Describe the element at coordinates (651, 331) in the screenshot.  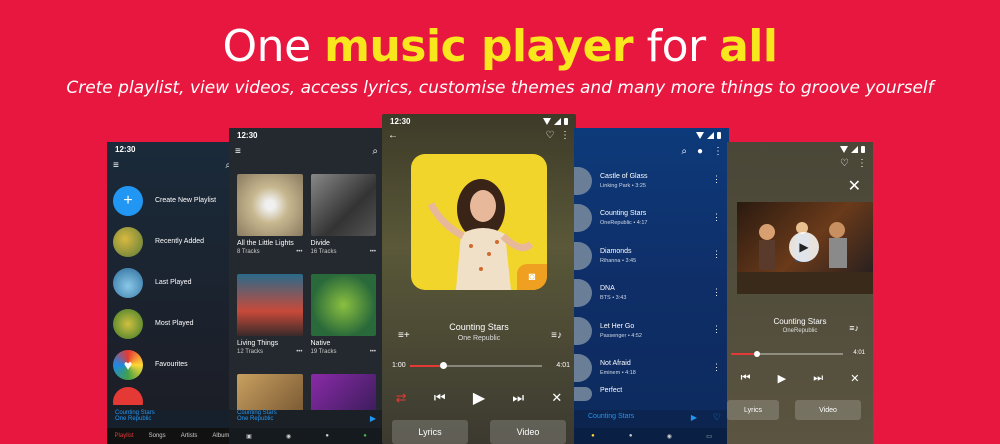
I see `list-item: Let Her Go Passenger • 4:52 ⋮` at that location.